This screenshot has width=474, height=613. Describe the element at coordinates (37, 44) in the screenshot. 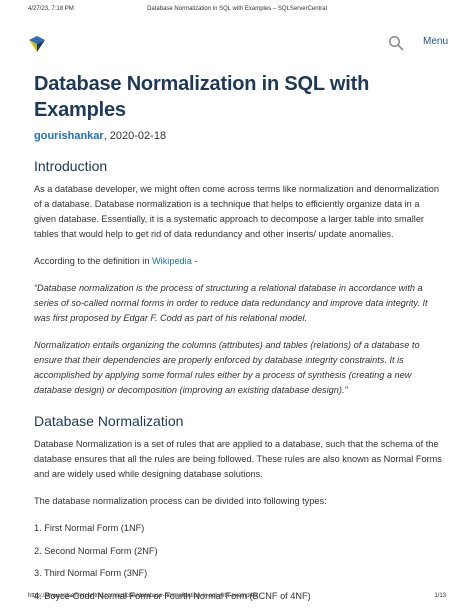

I see `sqlservercentral-logo-icon` at that location.